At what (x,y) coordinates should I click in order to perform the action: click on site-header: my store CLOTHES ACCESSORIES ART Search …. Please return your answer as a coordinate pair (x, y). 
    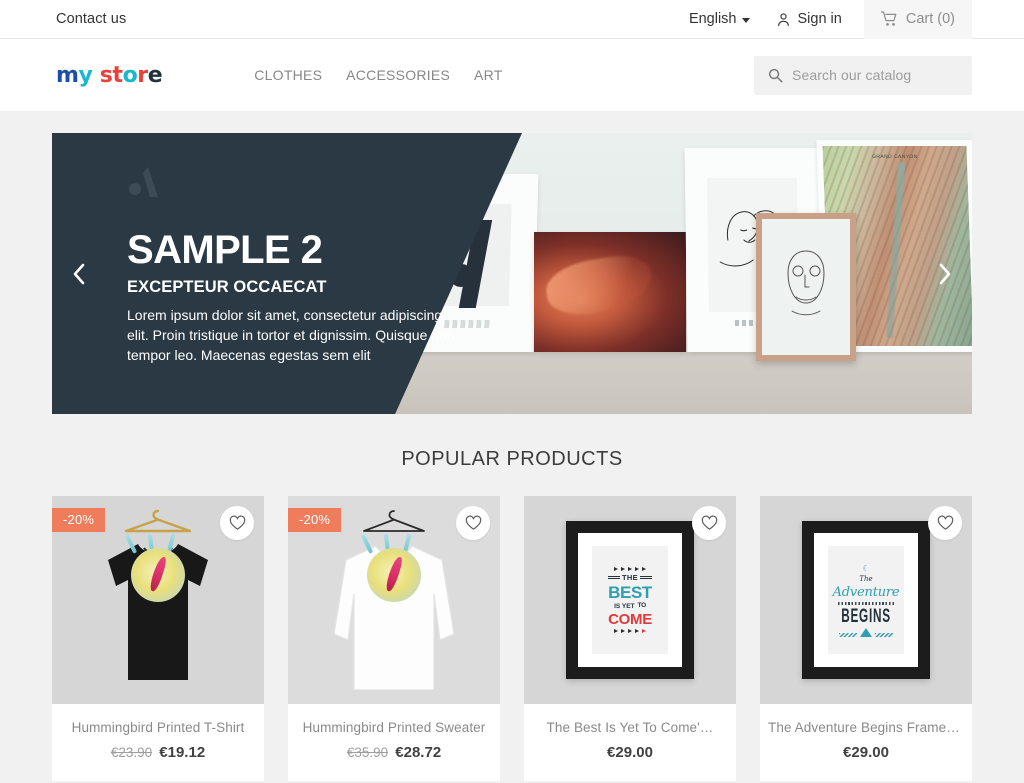
    Looking at the image, I should click on (512, 75).